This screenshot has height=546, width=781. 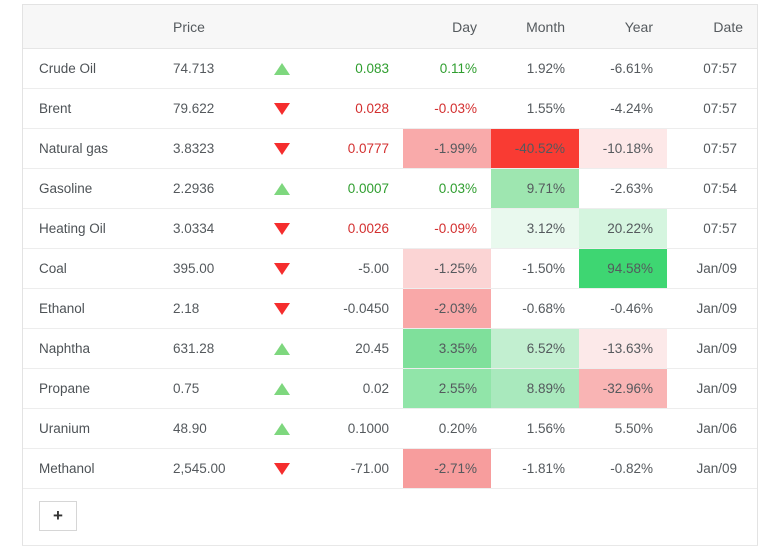 I want to click on change-day: 0.20%, so click(x=447, y=428).